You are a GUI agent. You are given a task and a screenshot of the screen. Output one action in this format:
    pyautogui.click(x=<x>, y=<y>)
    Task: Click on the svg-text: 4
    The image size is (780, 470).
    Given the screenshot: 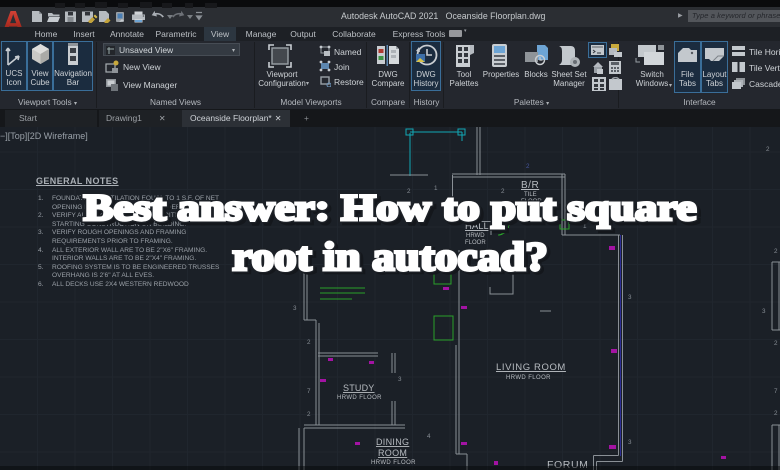 What is the action you would take?
    pyautogui.click(x=429, y=436)
    